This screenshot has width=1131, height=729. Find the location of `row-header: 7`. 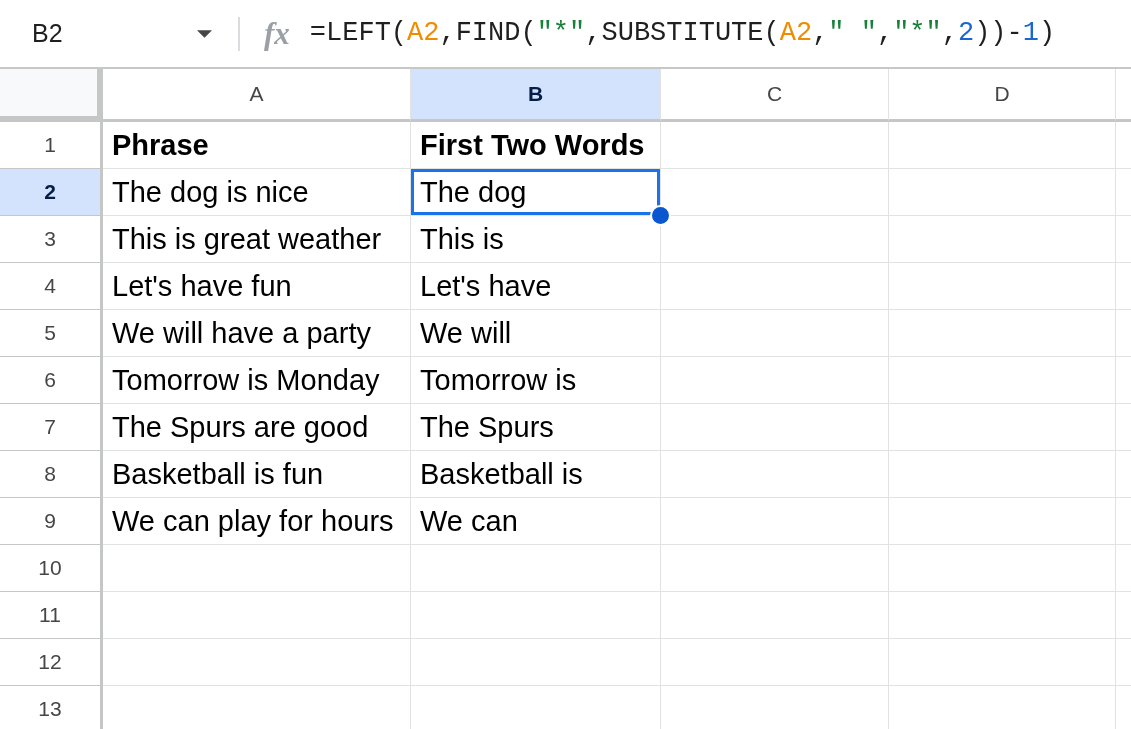

row-header: 7 is located at coordinates (51, 427).